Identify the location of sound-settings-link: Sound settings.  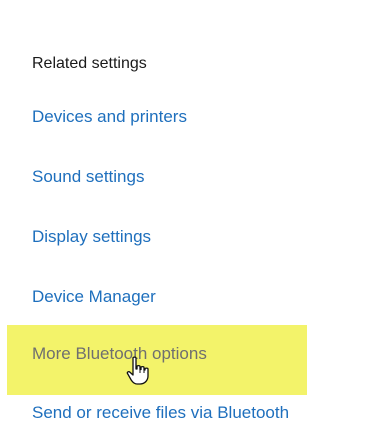
(88, 177).